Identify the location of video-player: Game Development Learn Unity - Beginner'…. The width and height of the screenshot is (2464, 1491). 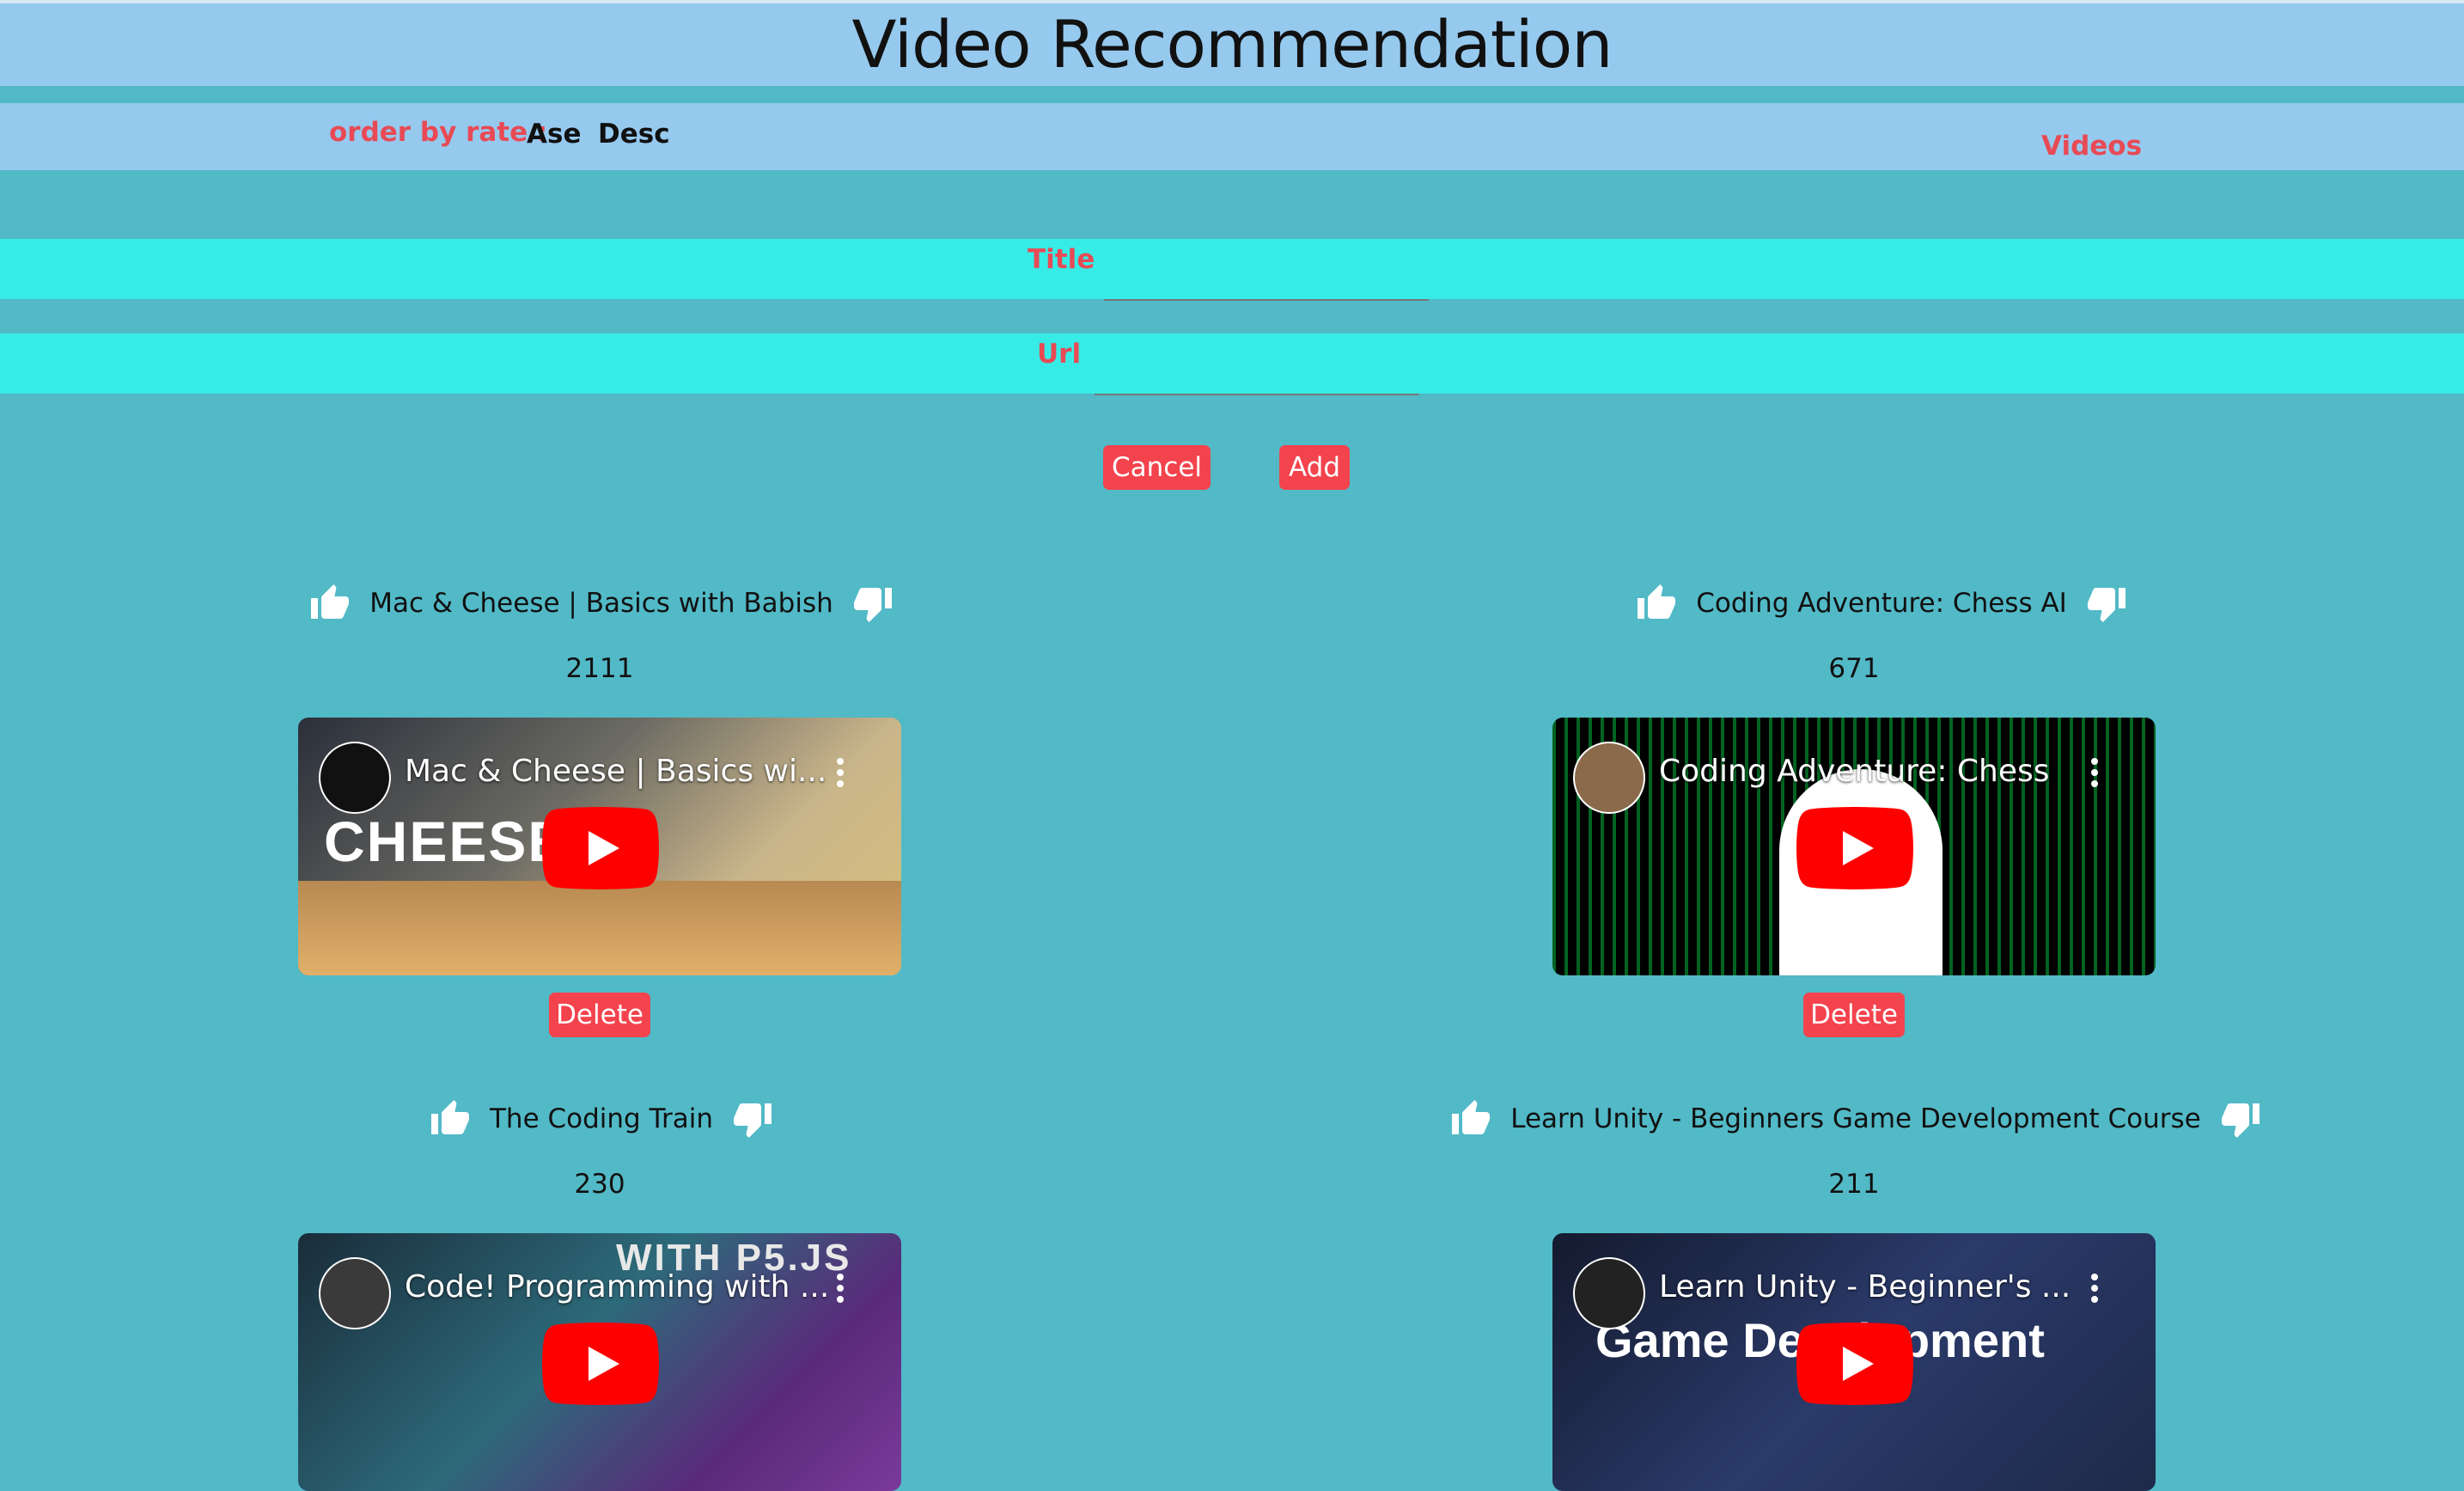
(1854, 1362).